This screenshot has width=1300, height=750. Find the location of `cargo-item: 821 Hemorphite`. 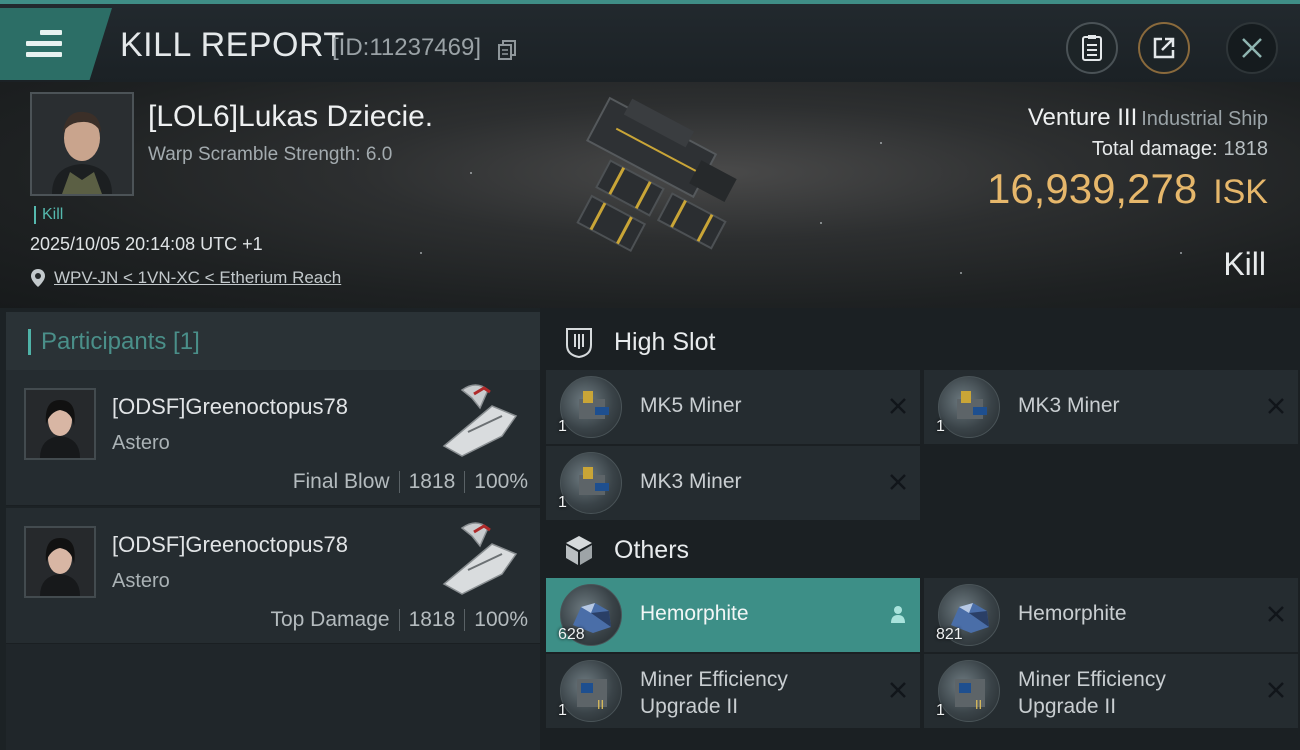

cargo-item: 821 Hemorphite is located at coordinates (1111, 615).